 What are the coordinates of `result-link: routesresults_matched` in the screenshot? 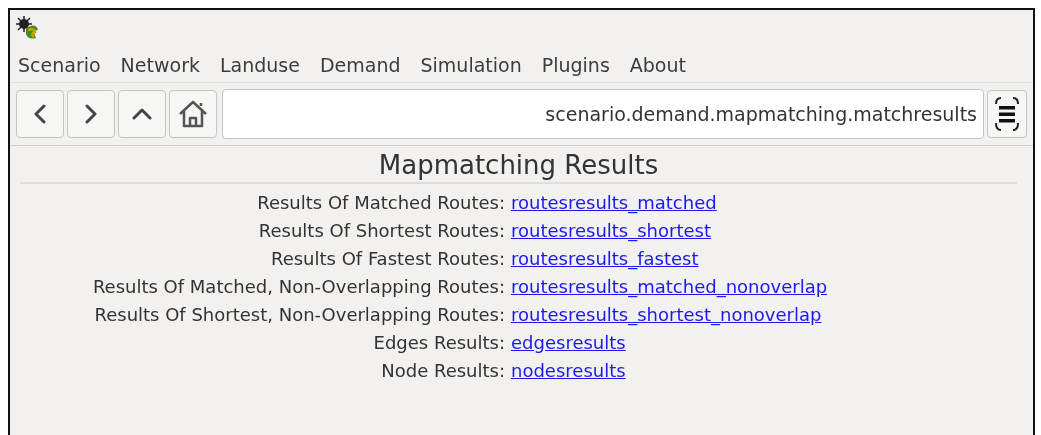 It's located at (614, 202).